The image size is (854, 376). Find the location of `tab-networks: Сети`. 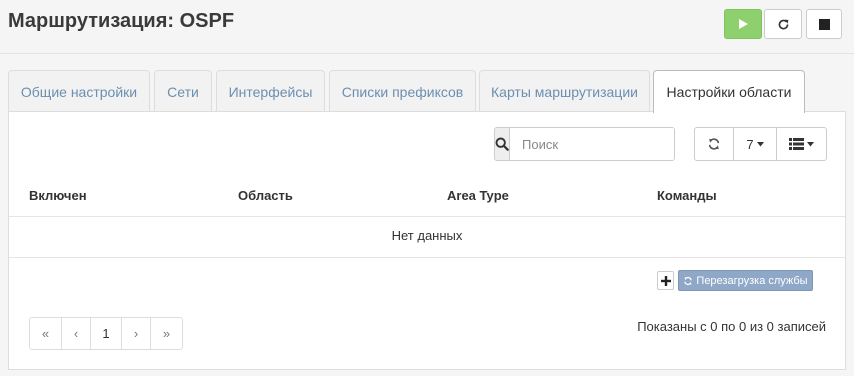

tab-networks: Сети is located at coordinates (183, 91).